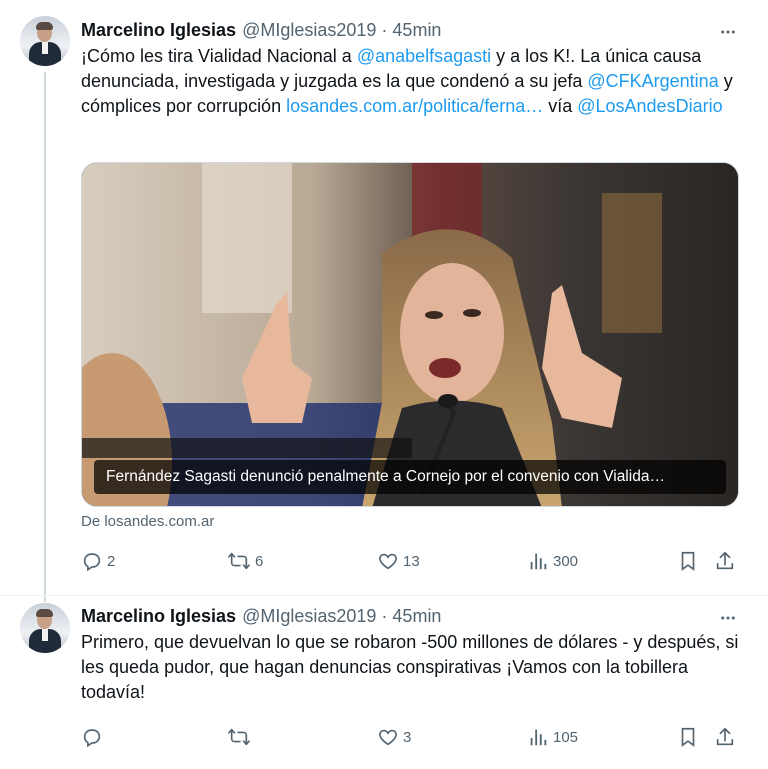 The height and width of the screenshot is (769, 768). What do you see at coordinates (552, 737) in the screenshot?
I see `views-button: 105` at bounding box center [552, 737].